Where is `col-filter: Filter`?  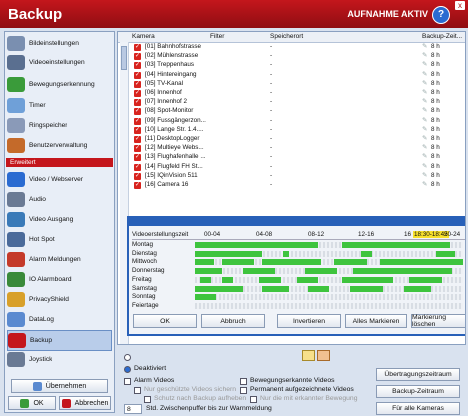 col-filter: Filter is located at coordinates (217, 36).